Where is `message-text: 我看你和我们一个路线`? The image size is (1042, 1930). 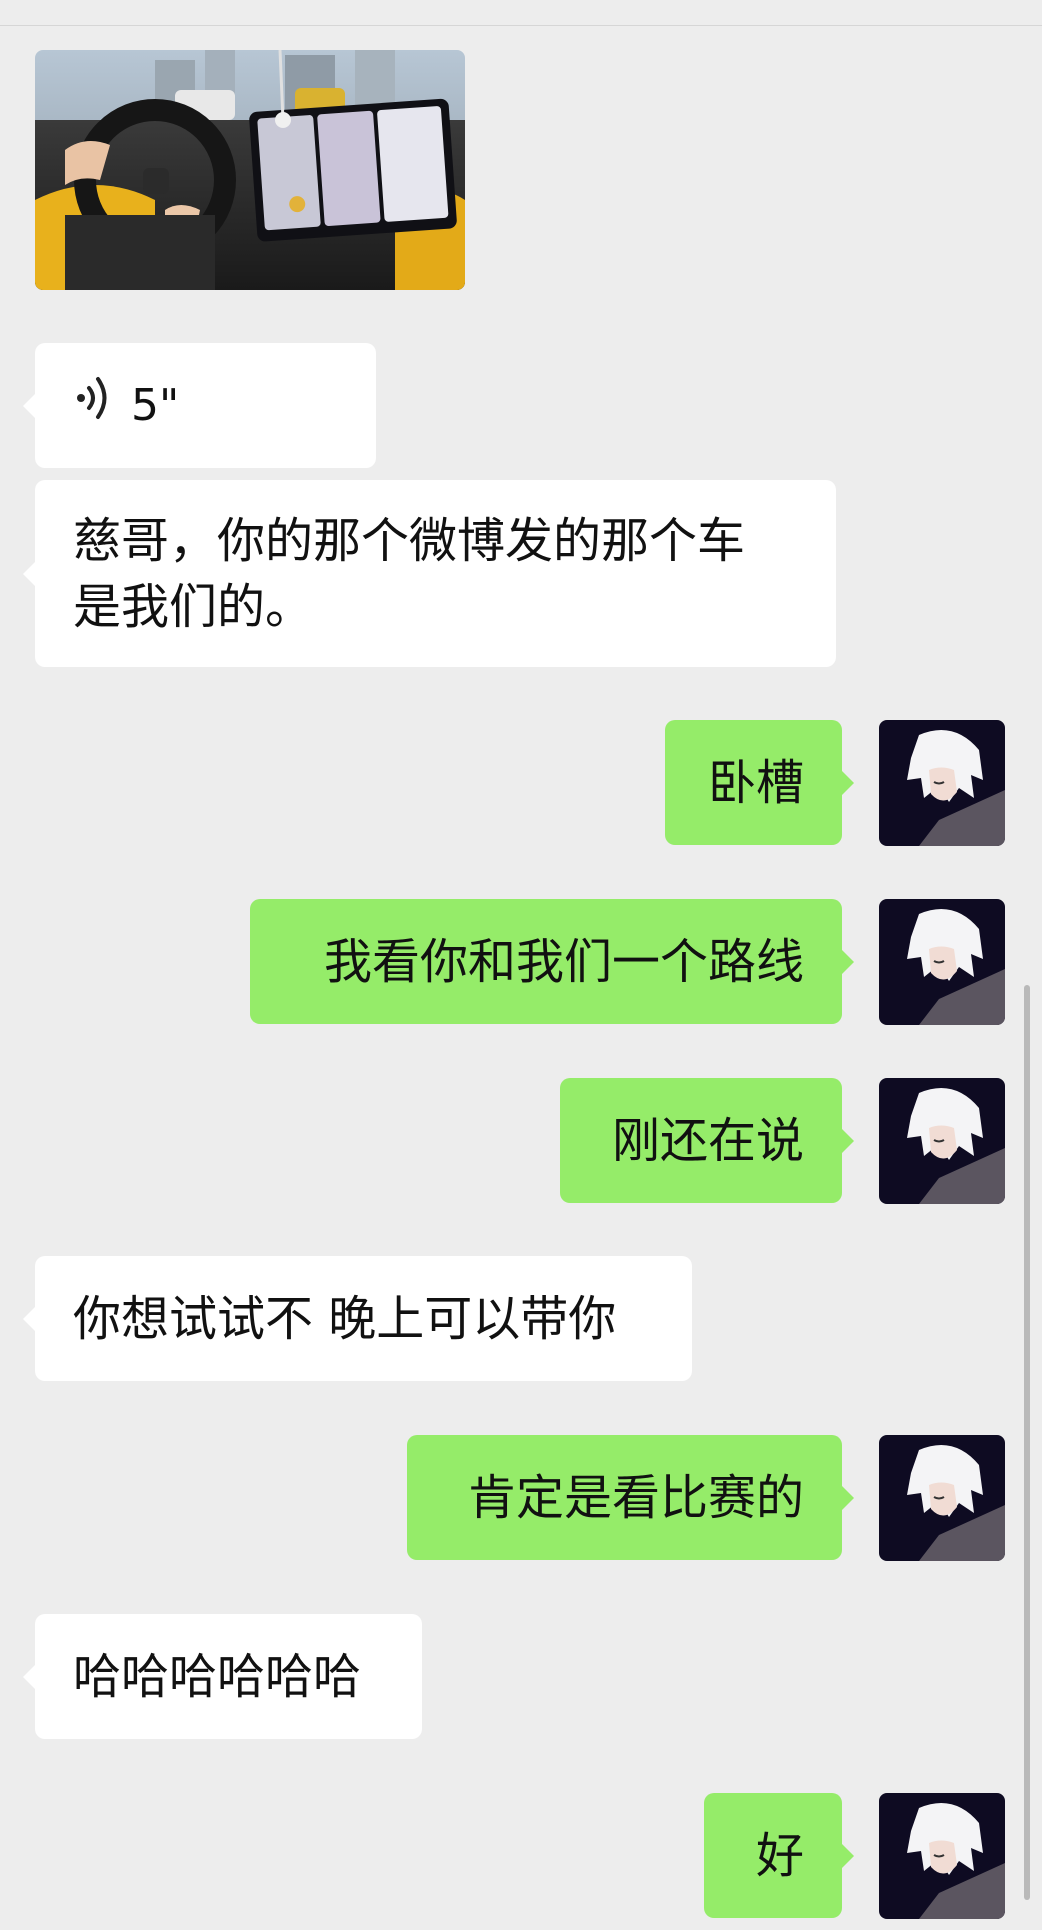 message-text: 我看你和我们一个路线 is located at coordinates (563, 961).